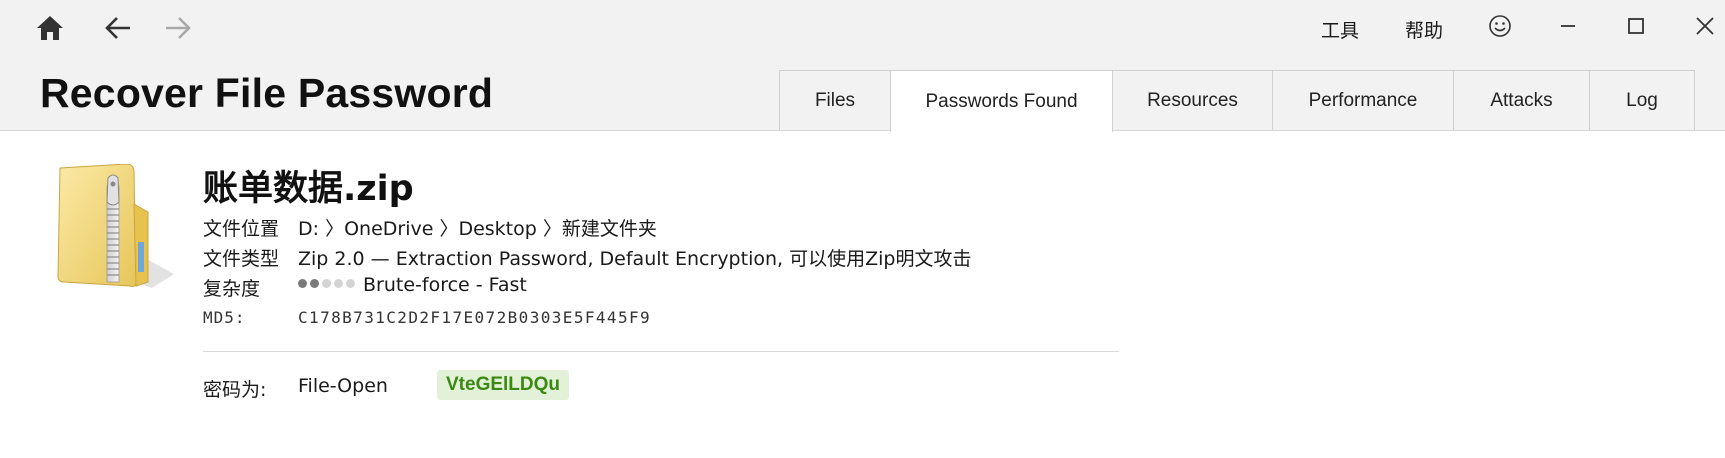 The height and width of the screenshot is (458, 1725). Describe the element at coordinates (1363, 100) in the screenshot. I see `tab-performance: Performance` at that location.